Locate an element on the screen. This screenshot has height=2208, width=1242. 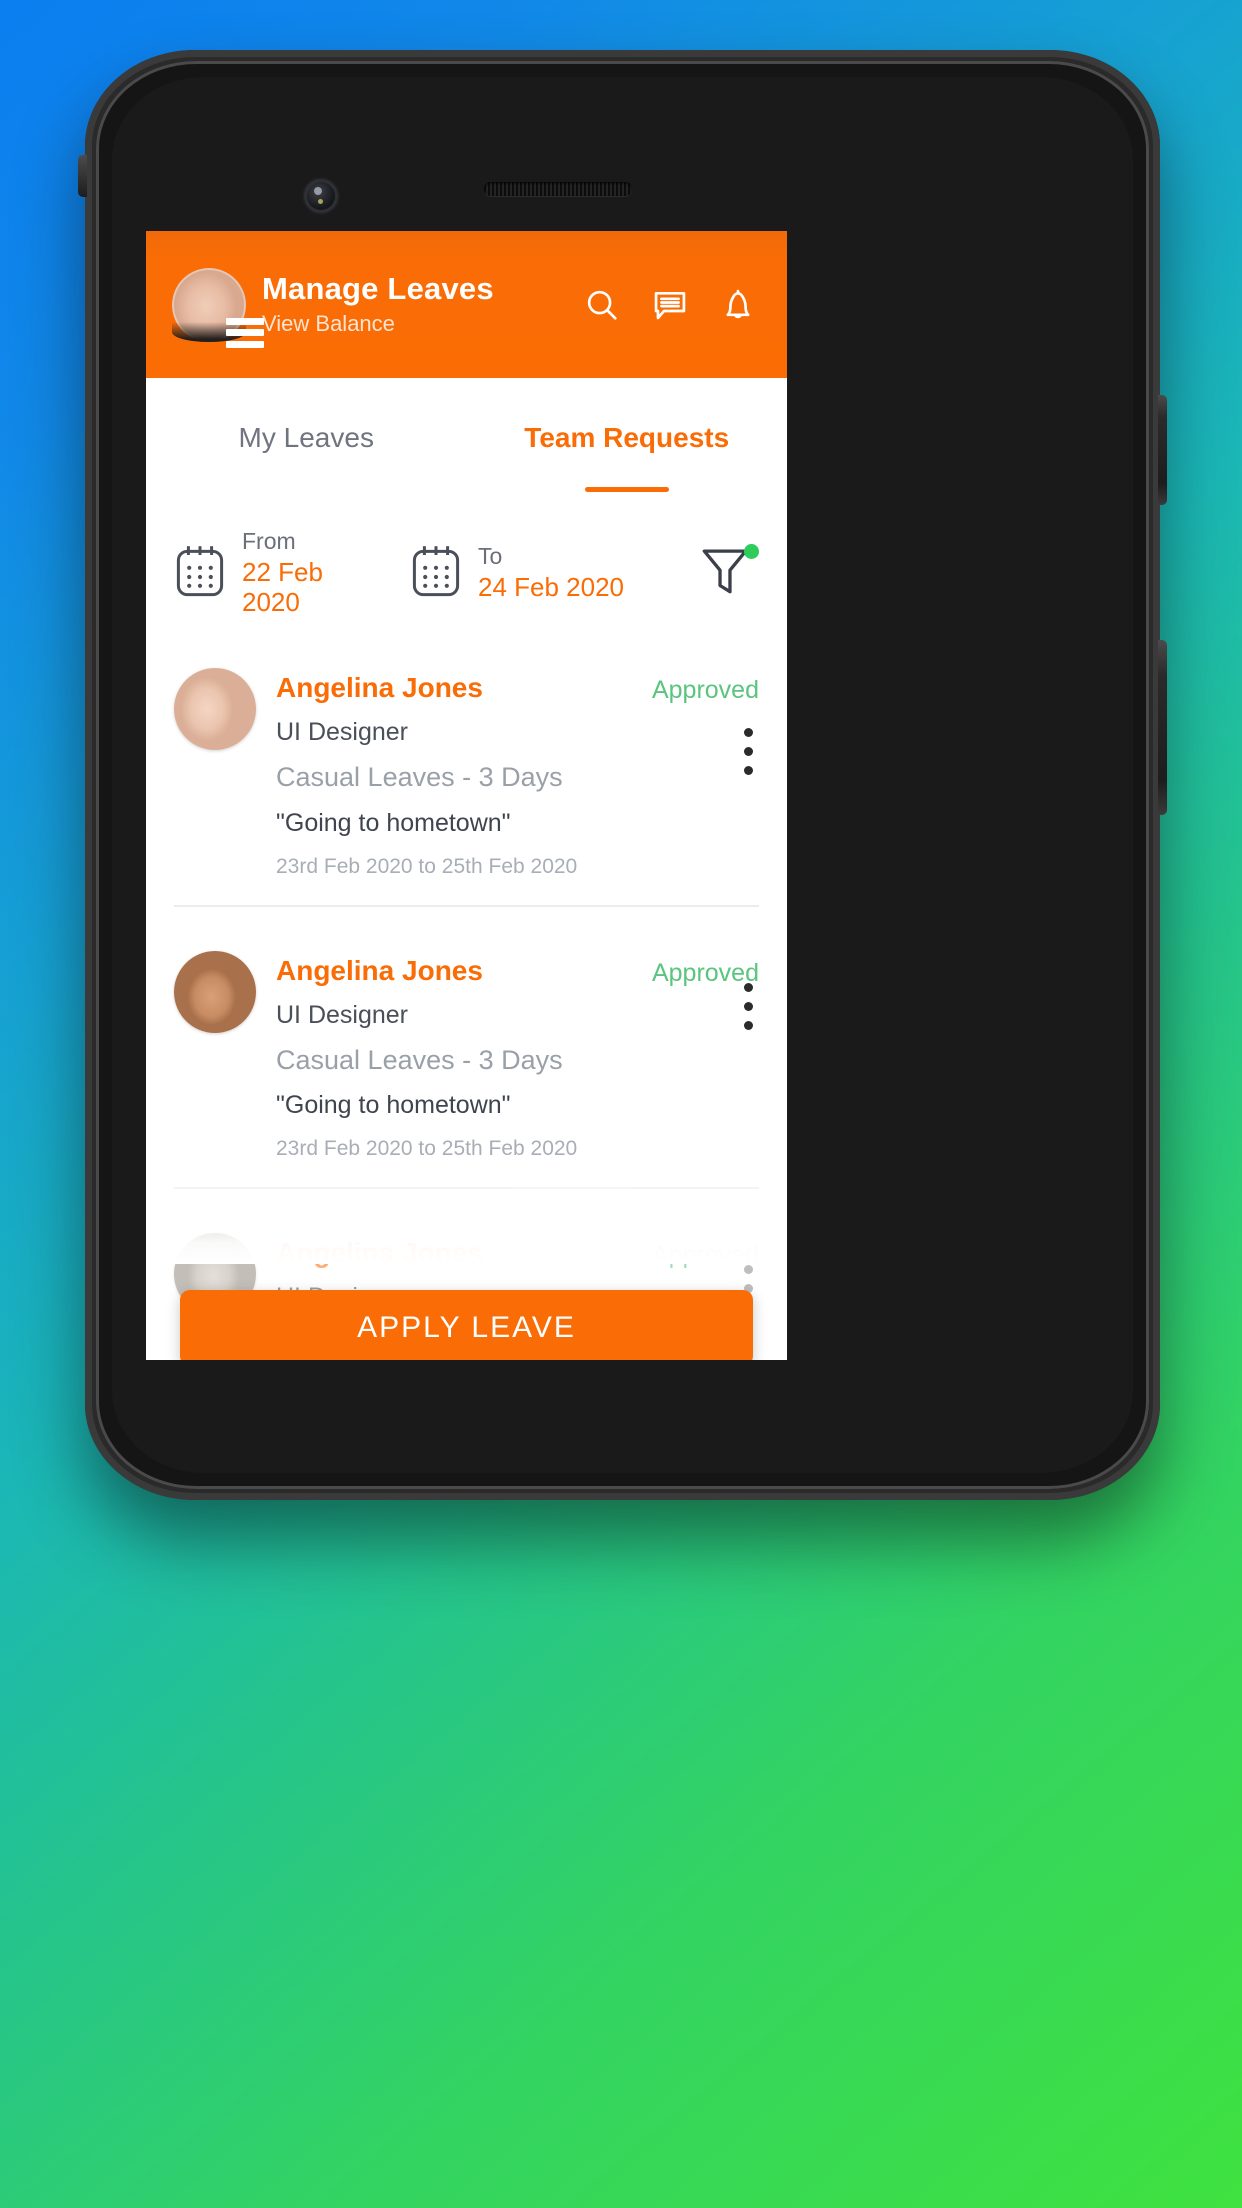
date-to-value: 24 Feb 2020 is located at coordinates (551, 587).